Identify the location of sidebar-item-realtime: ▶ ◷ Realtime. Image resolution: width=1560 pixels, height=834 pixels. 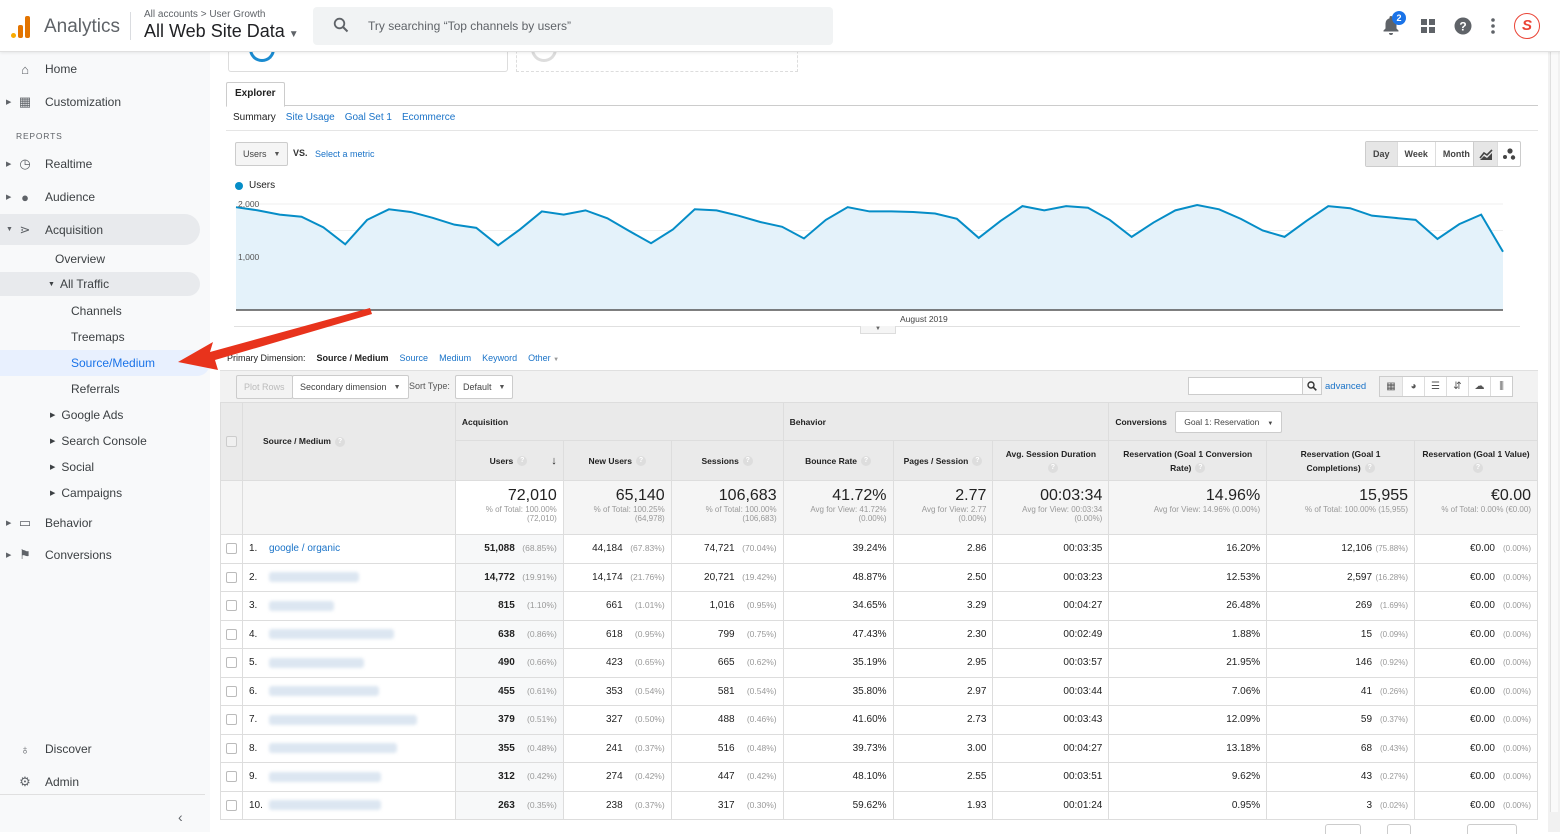
(100, 164).